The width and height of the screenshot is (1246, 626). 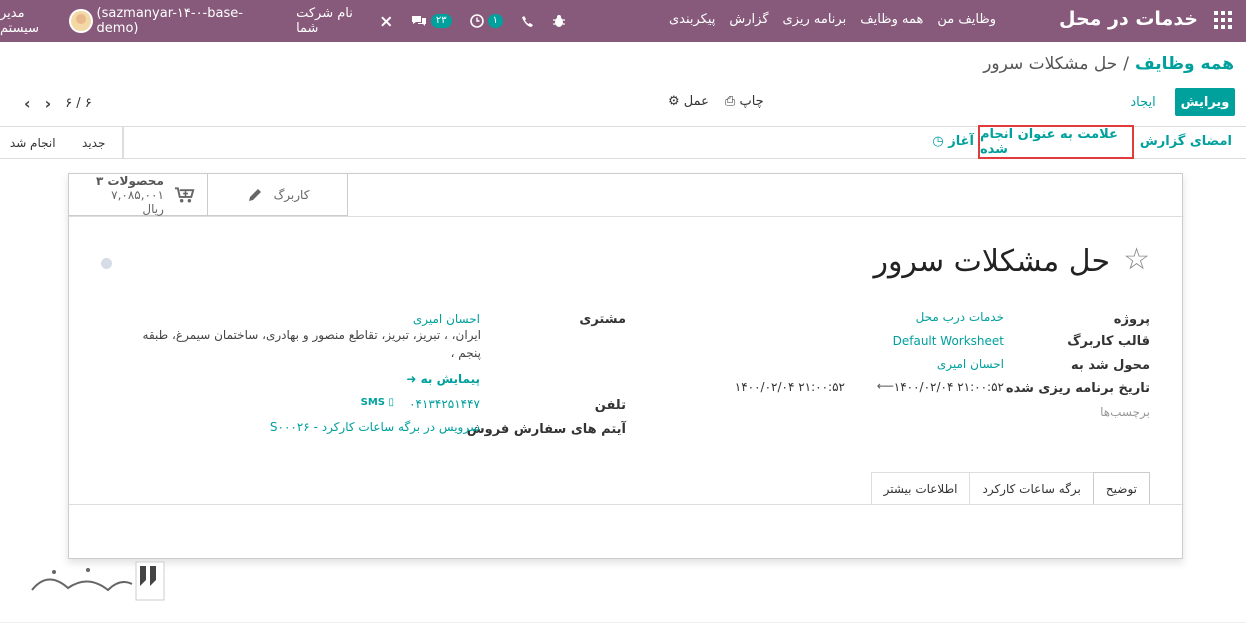 I want to click on app-brand: خدمات در محل, so click(x=1128, y=19).